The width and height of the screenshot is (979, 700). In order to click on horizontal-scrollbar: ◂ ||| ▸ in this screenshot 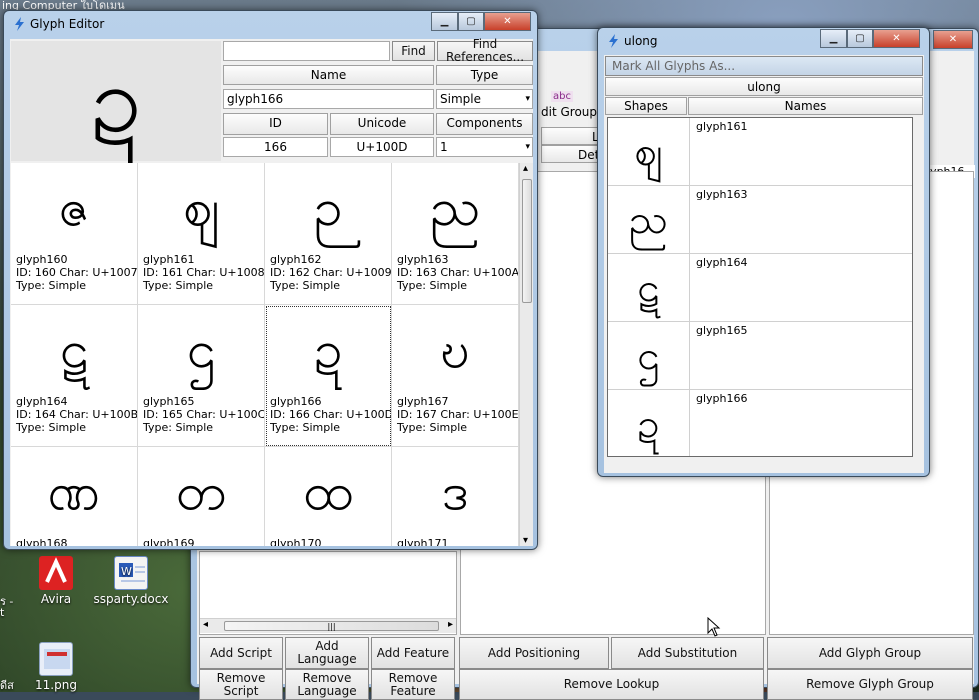, I will do `click(328, 625)`.